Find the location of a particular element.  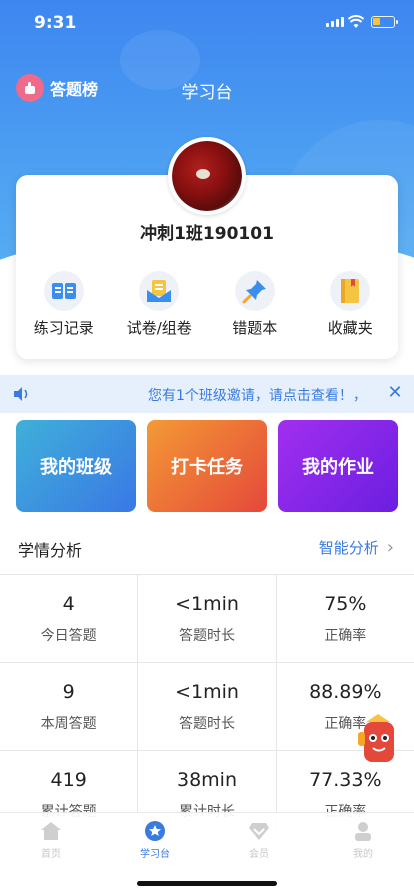

stat-cell: 4 今日答题 is located at coordinates (69, 618).